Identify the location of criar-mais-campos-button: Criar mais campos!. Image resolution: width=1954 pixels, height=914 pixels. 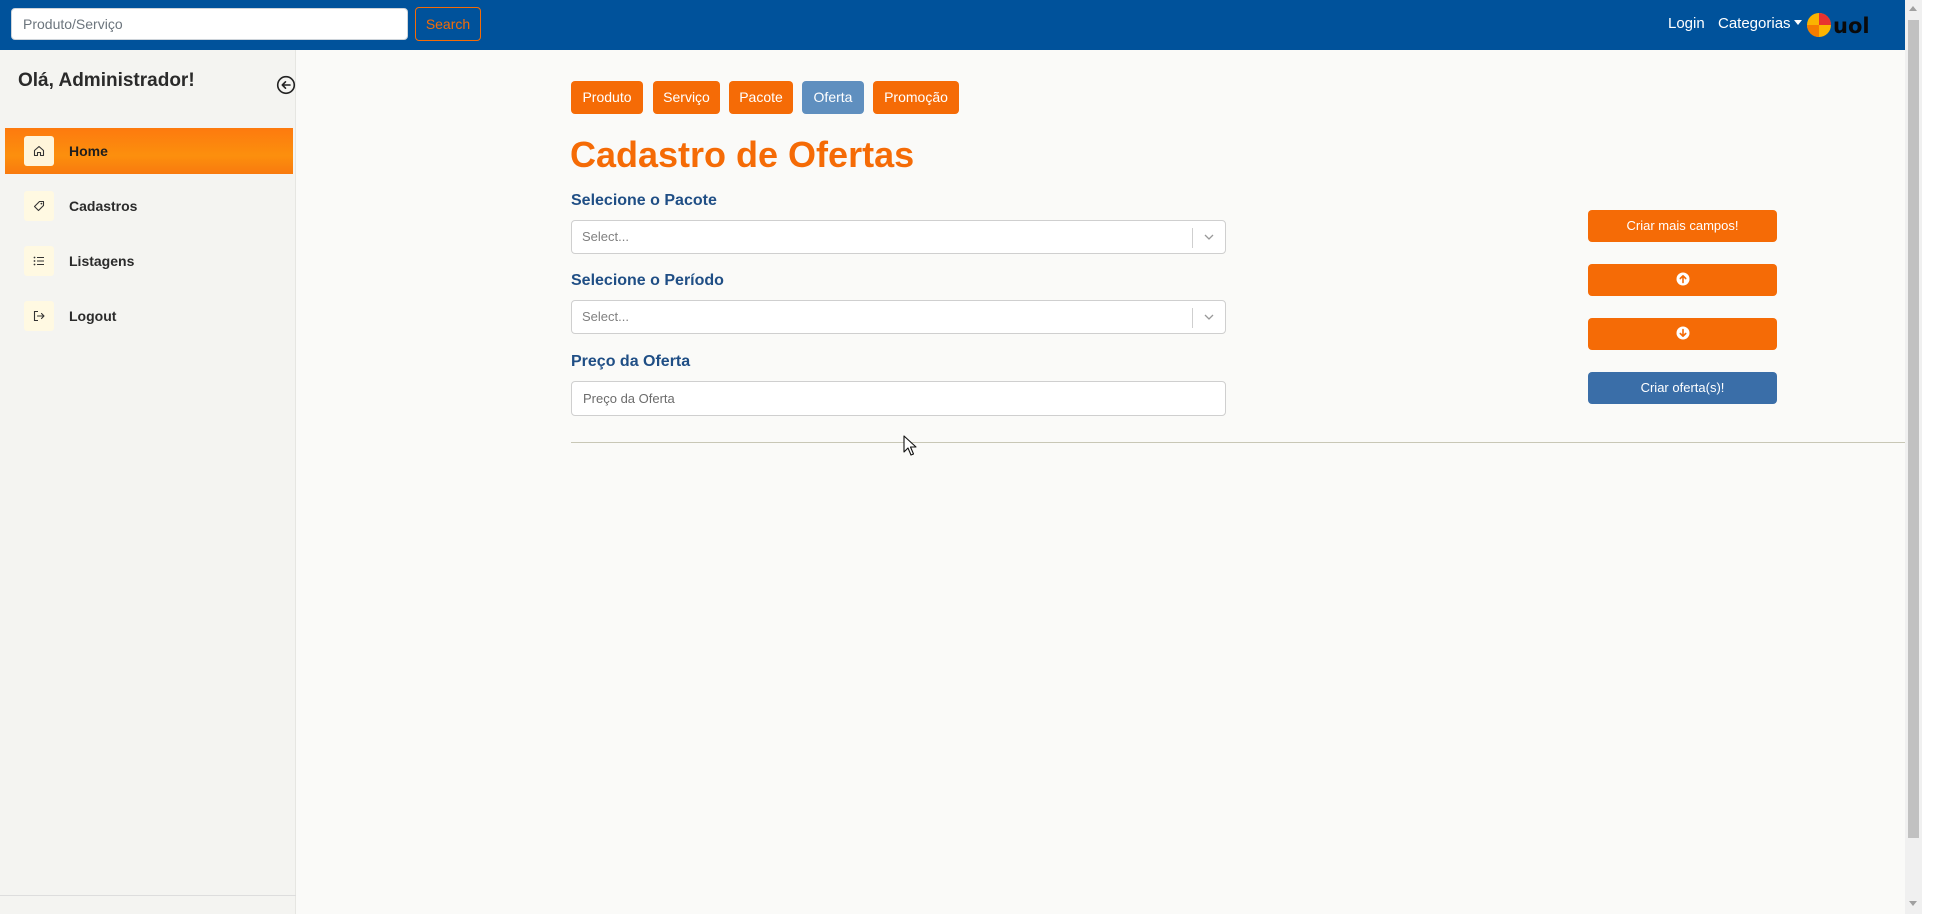
(1682, 226).